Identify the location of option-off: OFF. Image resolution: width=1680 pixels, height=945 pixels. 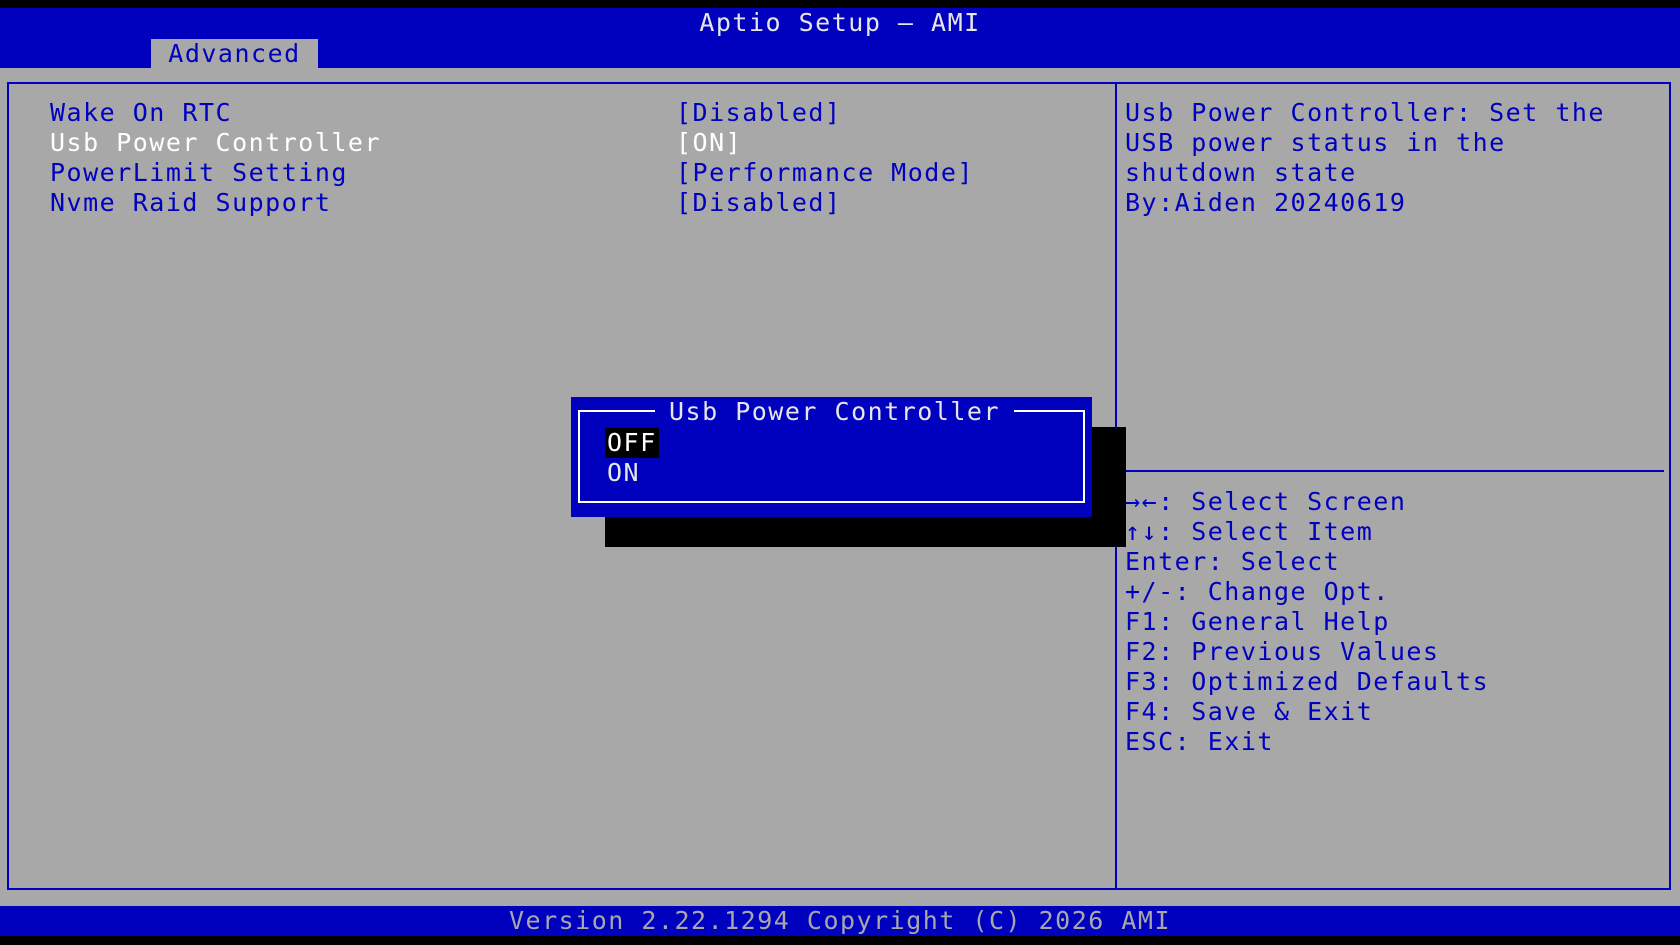
(632, 443).